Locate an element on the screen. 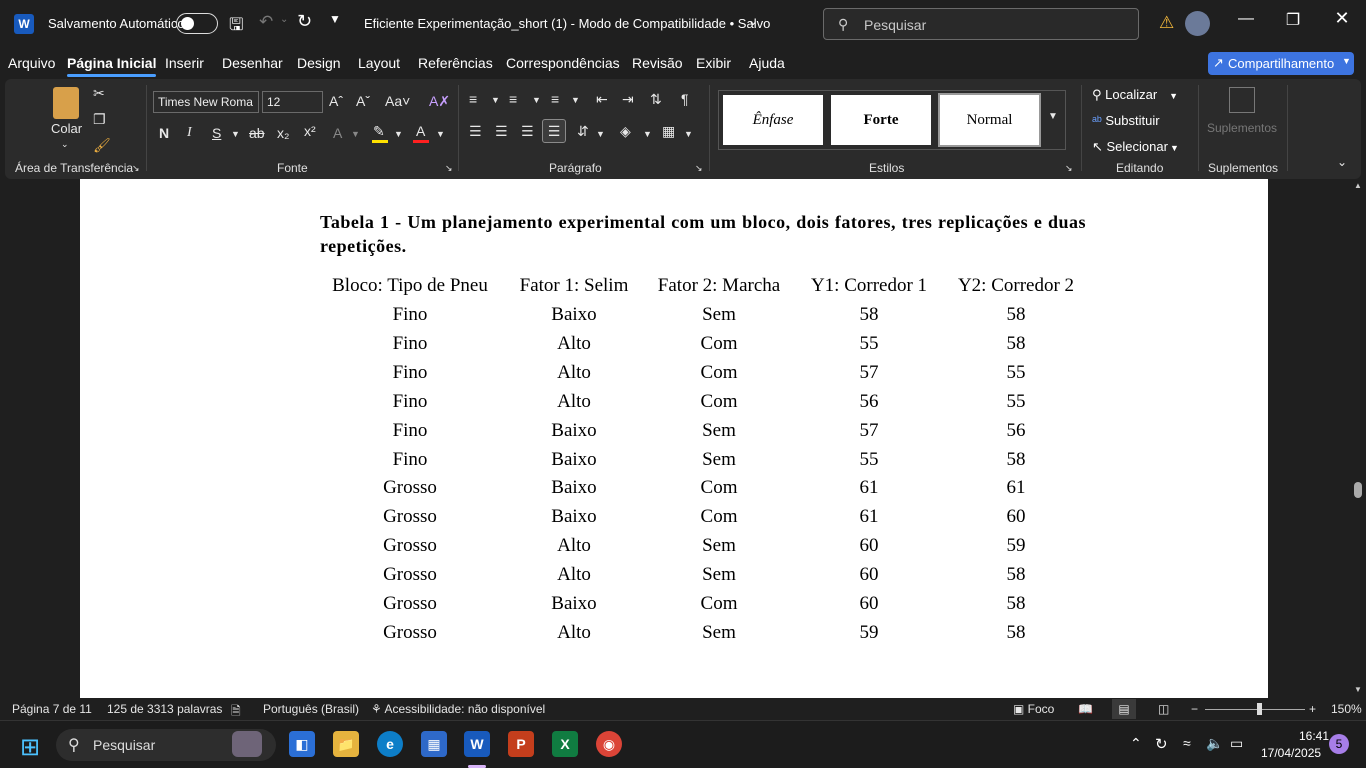 This screenshot has height=768, width=1366. replace-button: ᵃᵇ Substituir is located at coordinates (1126, 120).